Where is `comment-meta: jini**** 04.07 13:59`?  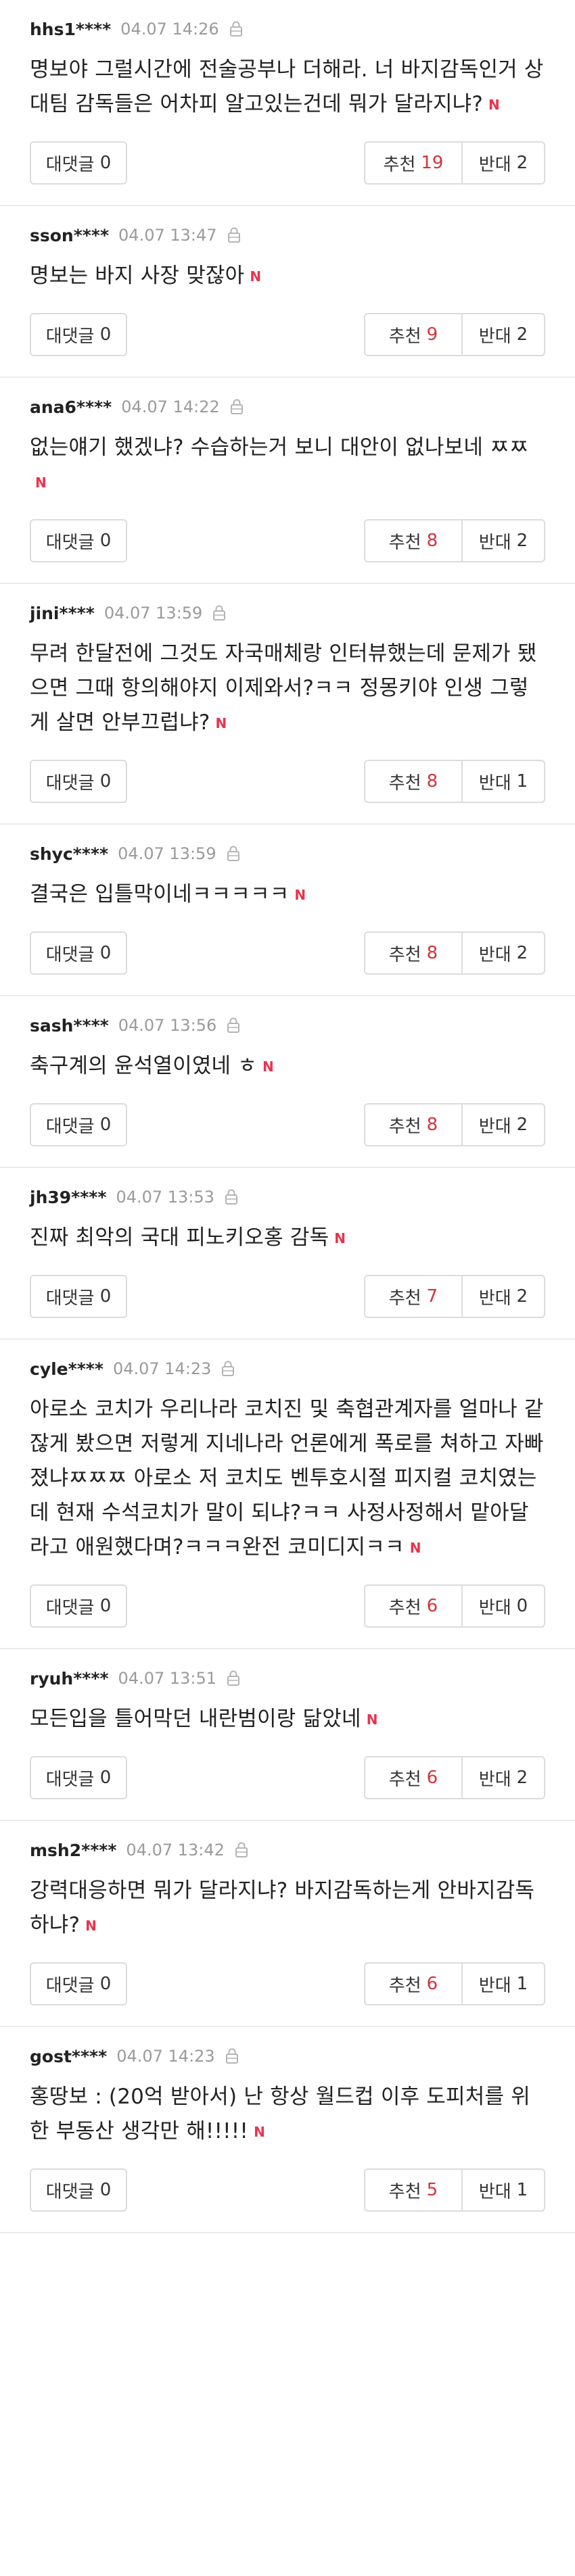
comment-meta: jini**** 04.07 13:59 is located at coordinates (287, 613).